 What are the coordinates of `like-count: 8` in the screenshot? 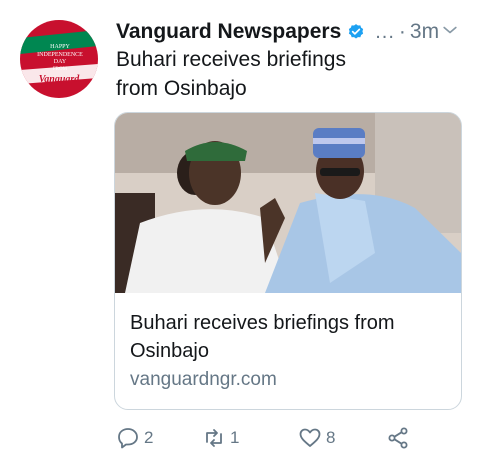 It's located at (331, 437).